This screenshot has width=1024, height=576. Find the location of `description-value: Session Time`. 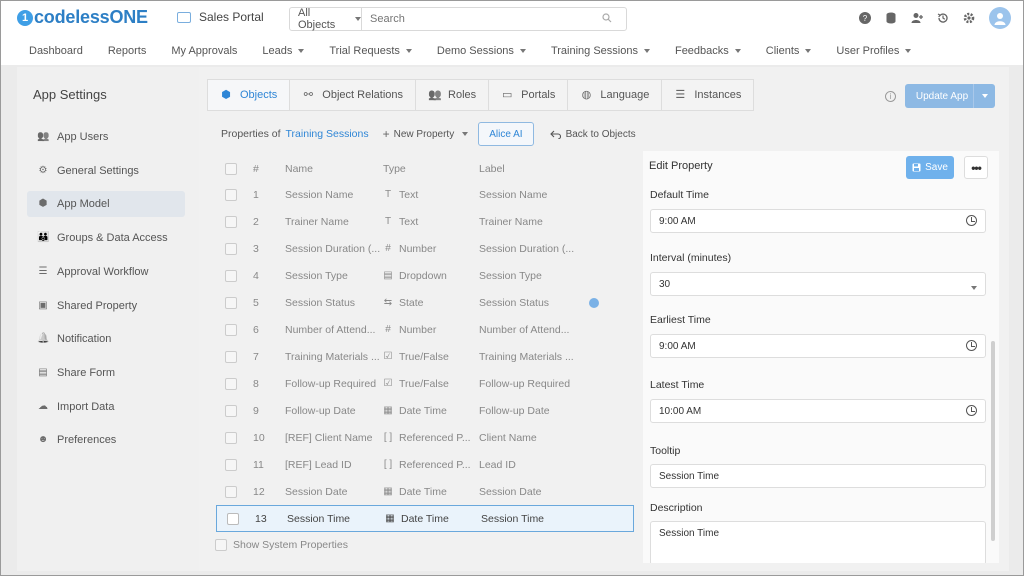

description-value: Session Time is located at coordinates (689, 533).